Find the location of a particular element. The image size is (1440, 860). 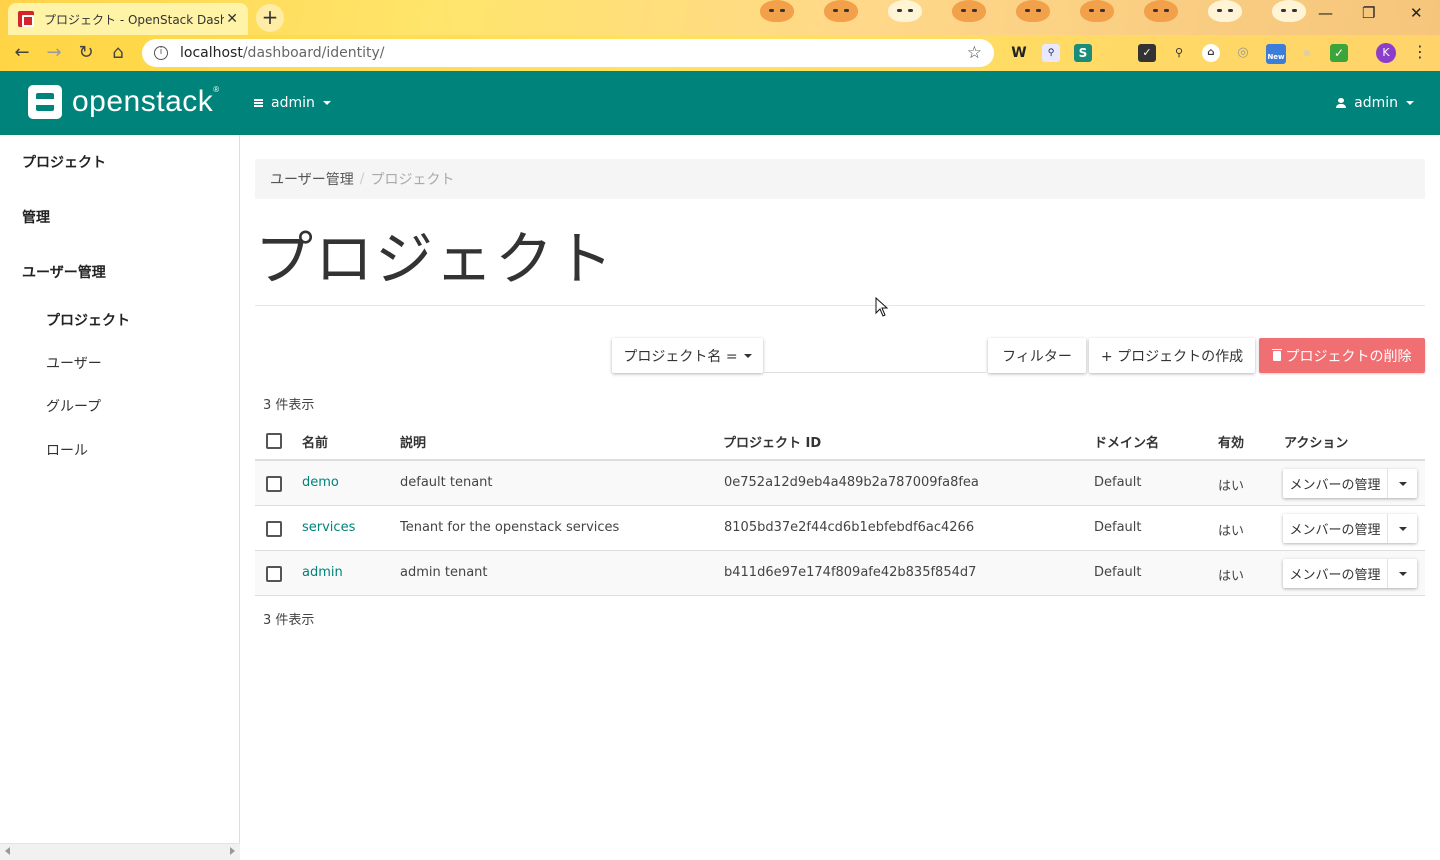

filter-field-label: プロジェクト名 = is located at coordinates (680, 356).